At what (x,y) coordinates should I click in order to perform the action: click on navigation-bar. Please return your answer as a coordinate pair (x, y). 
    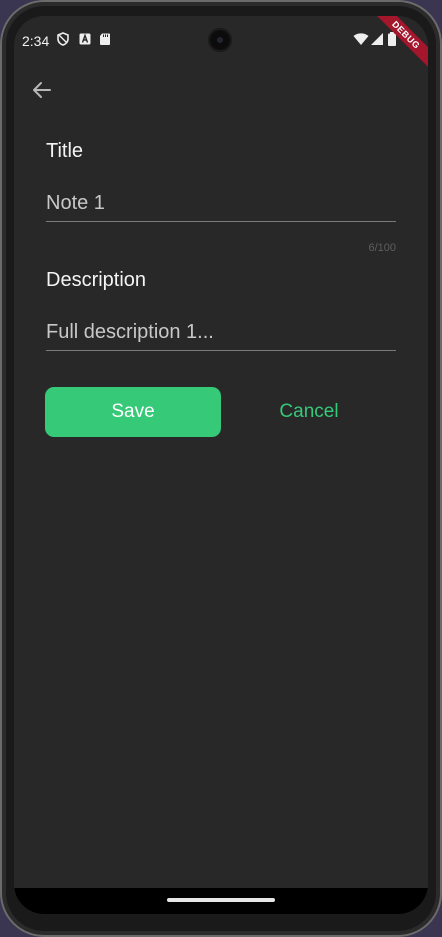
    Looking at the image, I should click on (221, 901).